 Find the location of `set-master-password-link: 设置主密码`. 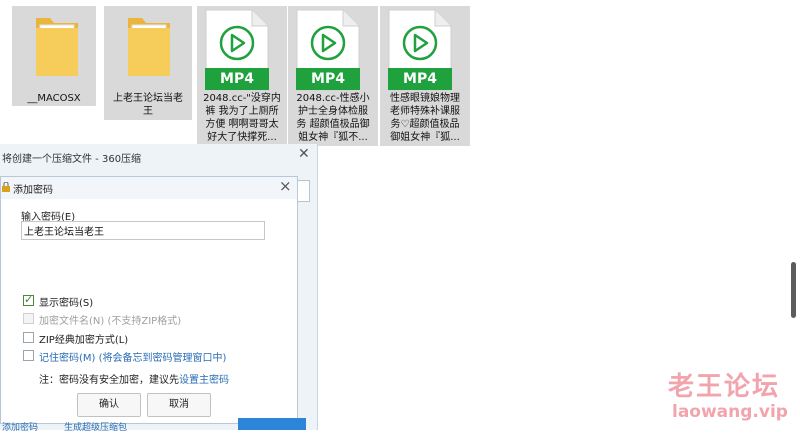

set-master-password-link: 设置主密码 is located at coordinates (204, 380).